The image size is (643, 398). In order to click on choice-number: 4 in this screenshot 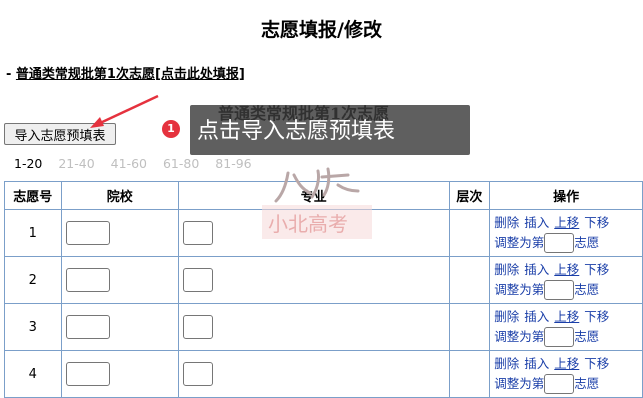, I will do `click(33, 374)`.